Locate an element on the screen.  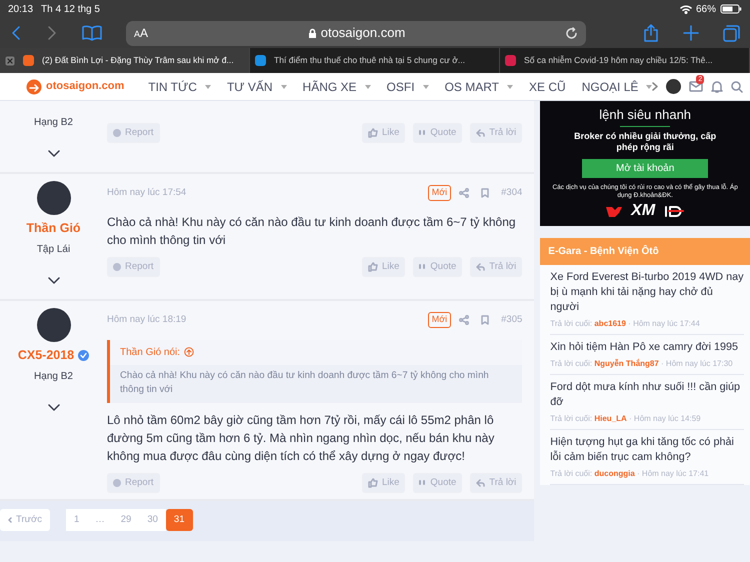
battery-icon is located at coordinates (731, 9).